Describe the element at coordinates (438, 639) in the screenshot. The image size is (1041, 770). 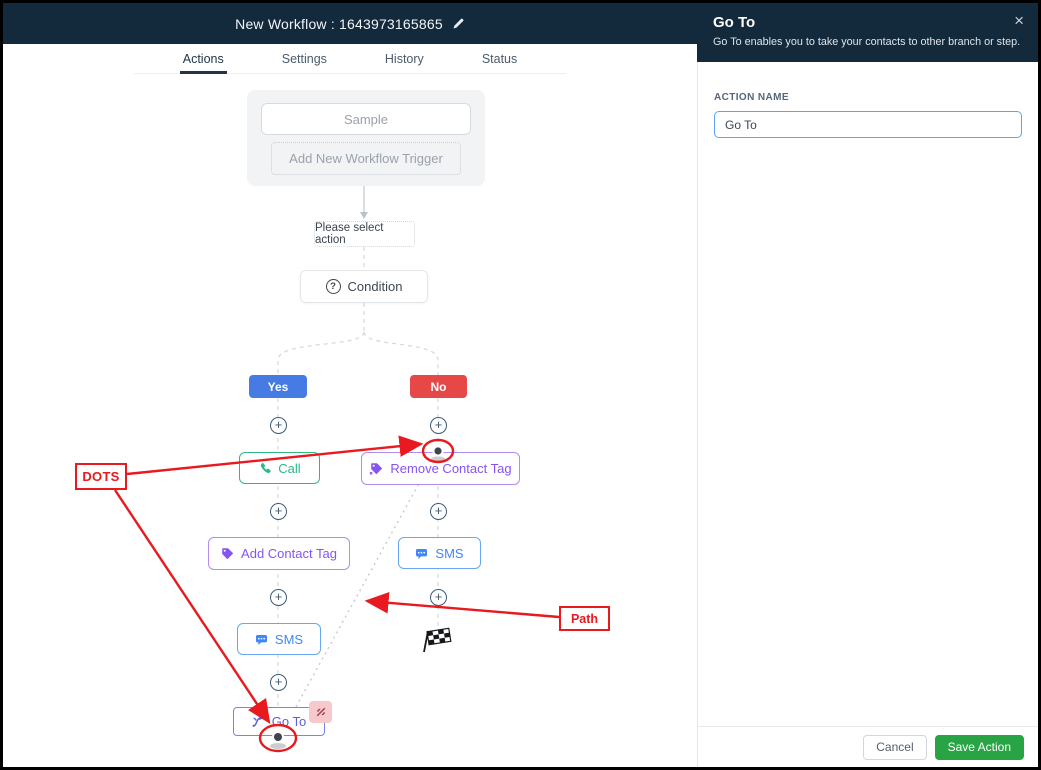
I see `end-flag-icon` at that location.